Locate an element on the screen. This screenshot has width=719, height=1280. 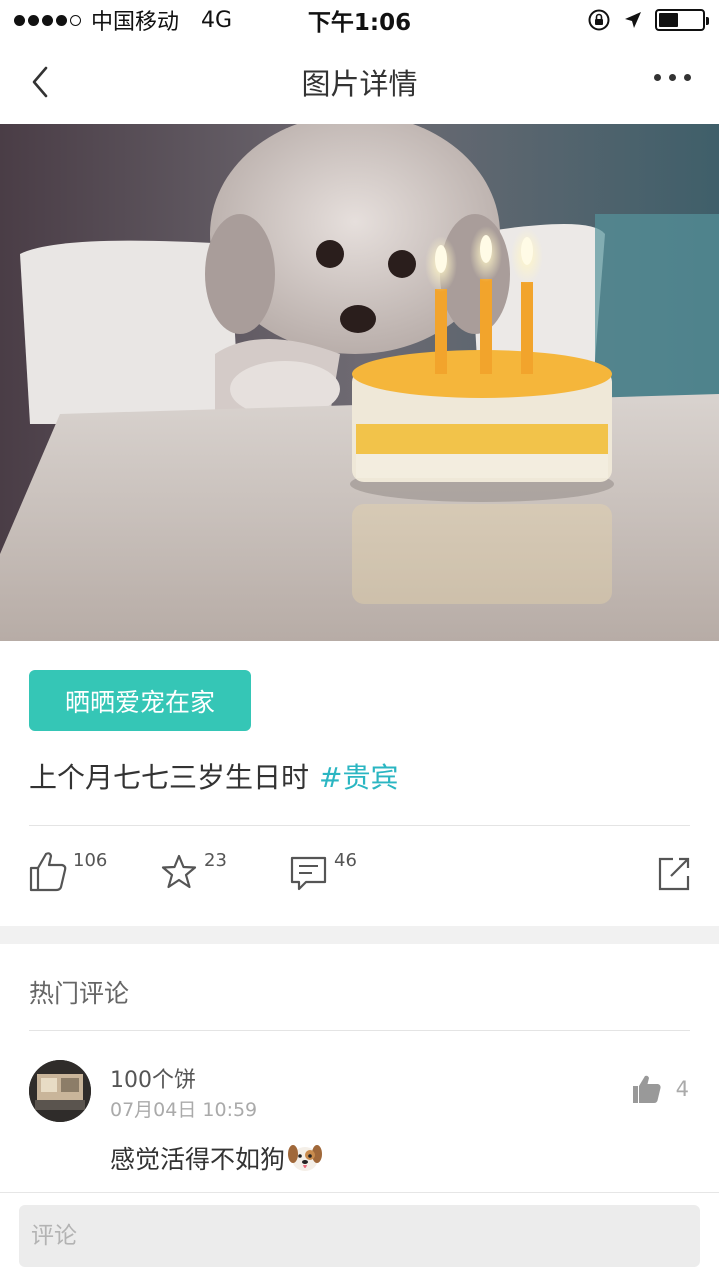
comment-like-count: 4 is located at coordinates (682, 1089).